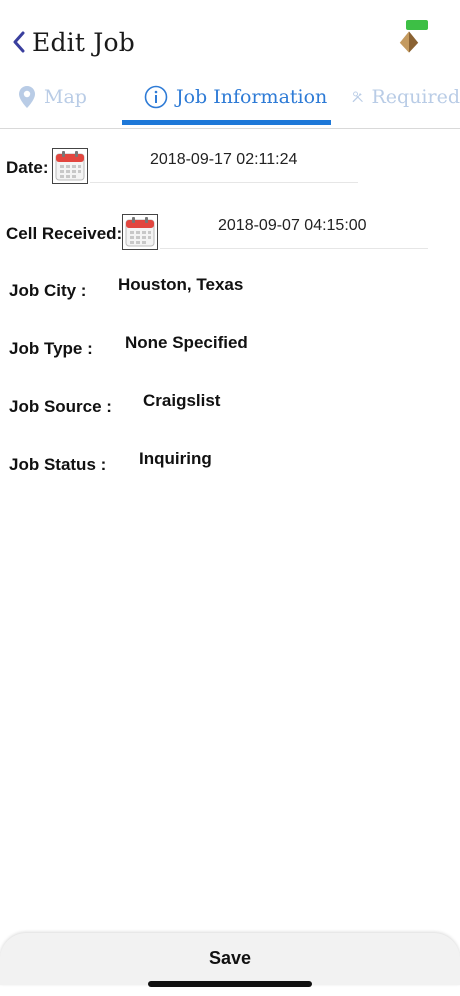 The width and height of the screenshot is (460, 996). Describe the element at coordinates (230, 406) in the screenshot. I see `job-source-row: Job Source : Craigslist` at that location.